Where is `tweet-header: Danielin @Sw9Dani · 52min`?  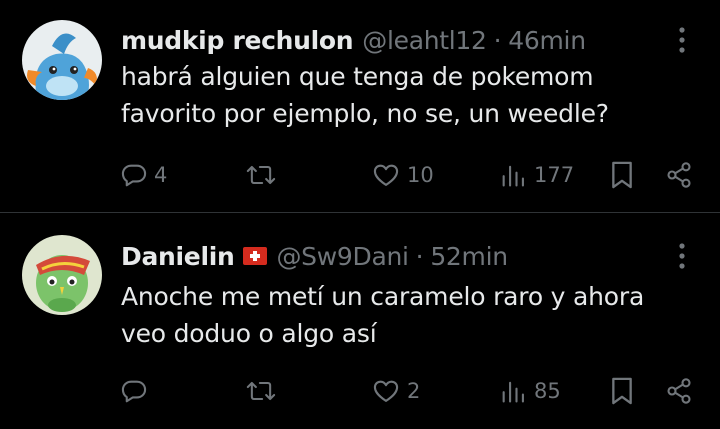
tweet-header: Danielin @Sw9Dani · 52min is located at coordinates (314, 256).